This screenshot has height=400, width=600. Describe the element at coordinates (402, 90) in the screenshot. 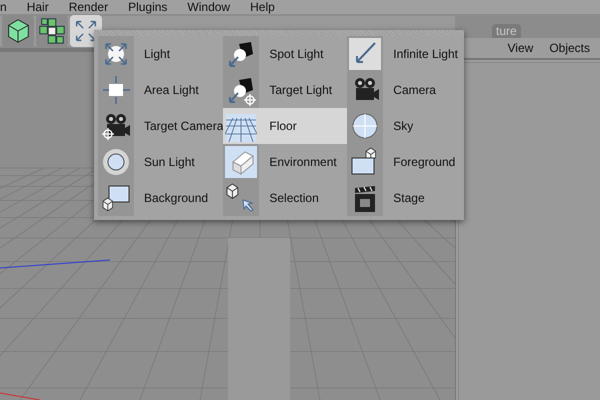

I see `popup-menu-item: Camera` at that location.